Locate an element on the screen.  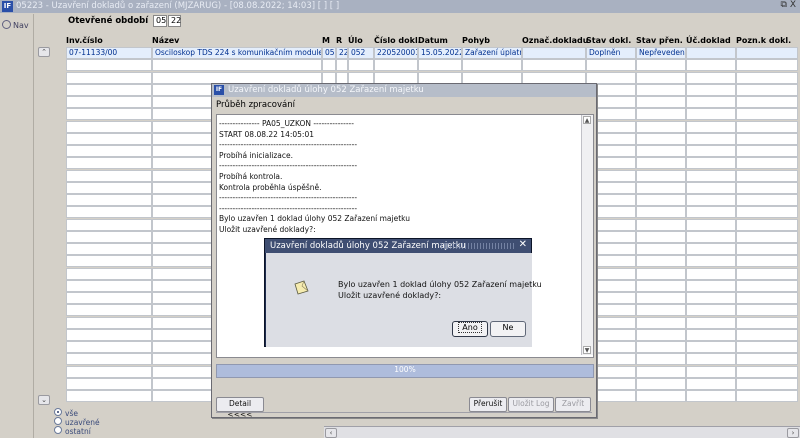
filter-radio-closed: uzavřené is located at coordinates (77, 422).